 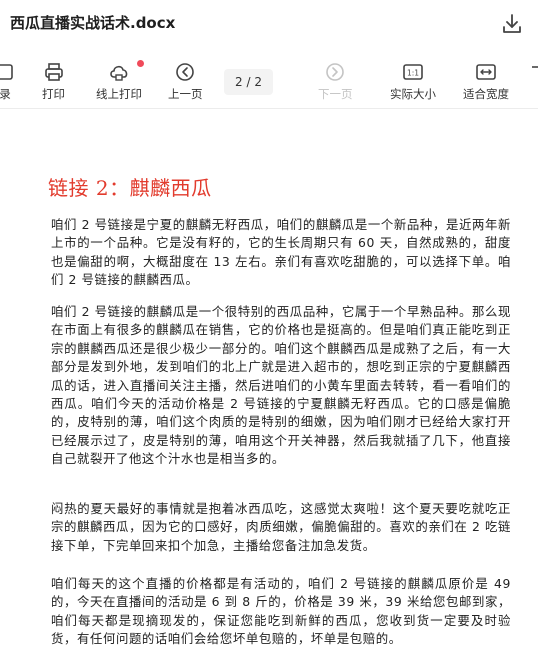 I want to click on actual-size-icon: 1:1, so click(x=413, y=72).